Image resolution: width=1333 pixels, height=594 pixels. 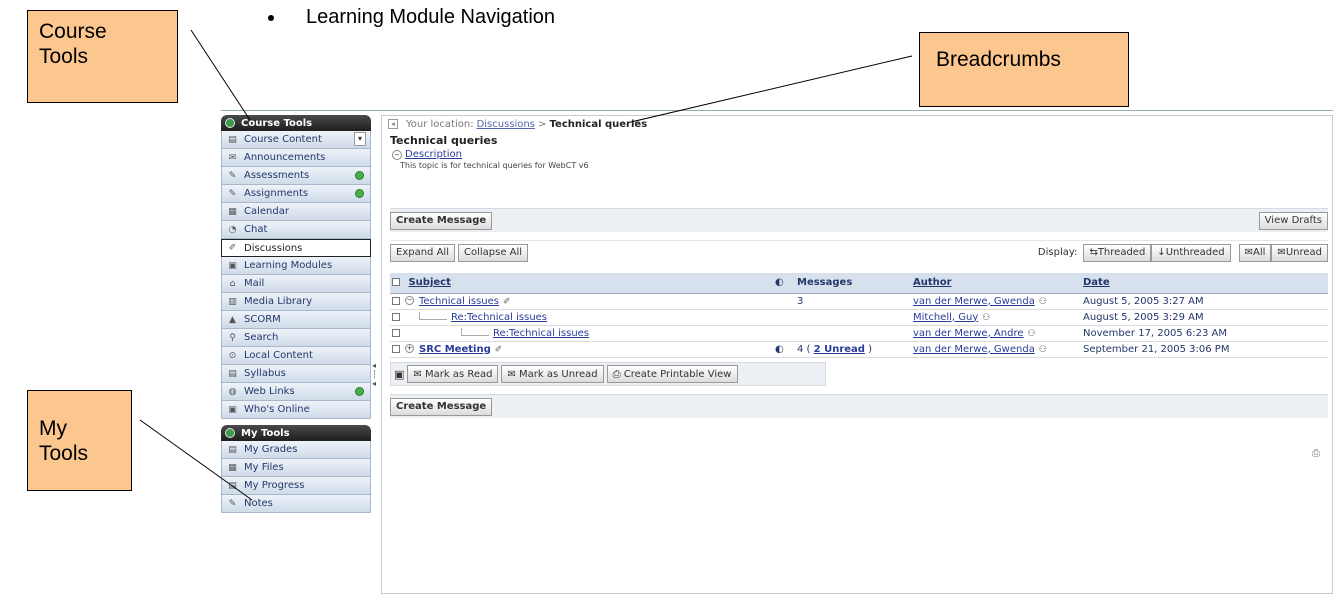 I want to click on sidebar-item-label: Web Links, so click(x=269, y=391).